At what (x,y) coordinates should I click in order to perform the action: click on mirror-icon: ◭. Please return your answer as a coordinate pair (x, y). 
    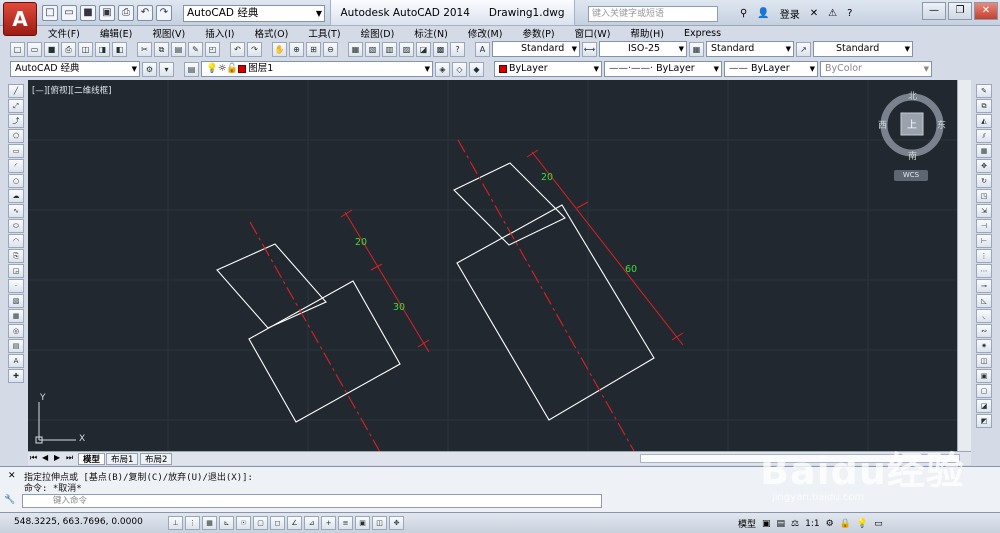
    Looking at the image, I should click on (984, 121).